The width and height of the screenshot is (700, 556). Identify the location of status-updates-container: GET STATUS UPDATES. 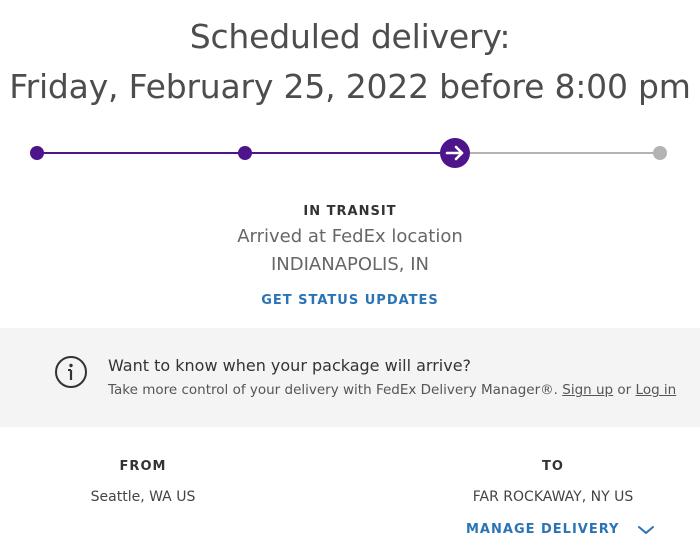
(350, 300).